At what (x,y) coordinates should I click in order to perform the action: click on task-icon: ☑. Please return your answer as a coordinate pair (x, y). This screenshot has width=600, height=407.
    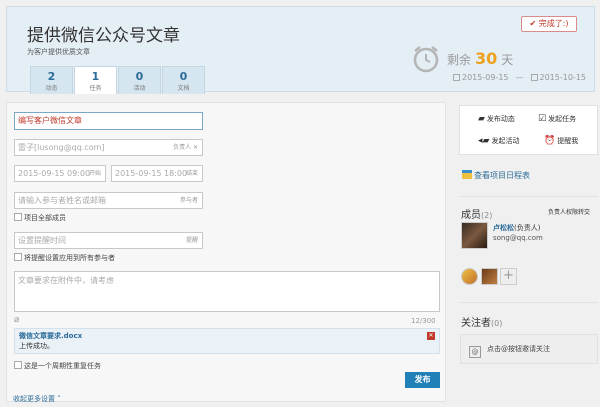
    Looking at the image, I should click on (542, 119).